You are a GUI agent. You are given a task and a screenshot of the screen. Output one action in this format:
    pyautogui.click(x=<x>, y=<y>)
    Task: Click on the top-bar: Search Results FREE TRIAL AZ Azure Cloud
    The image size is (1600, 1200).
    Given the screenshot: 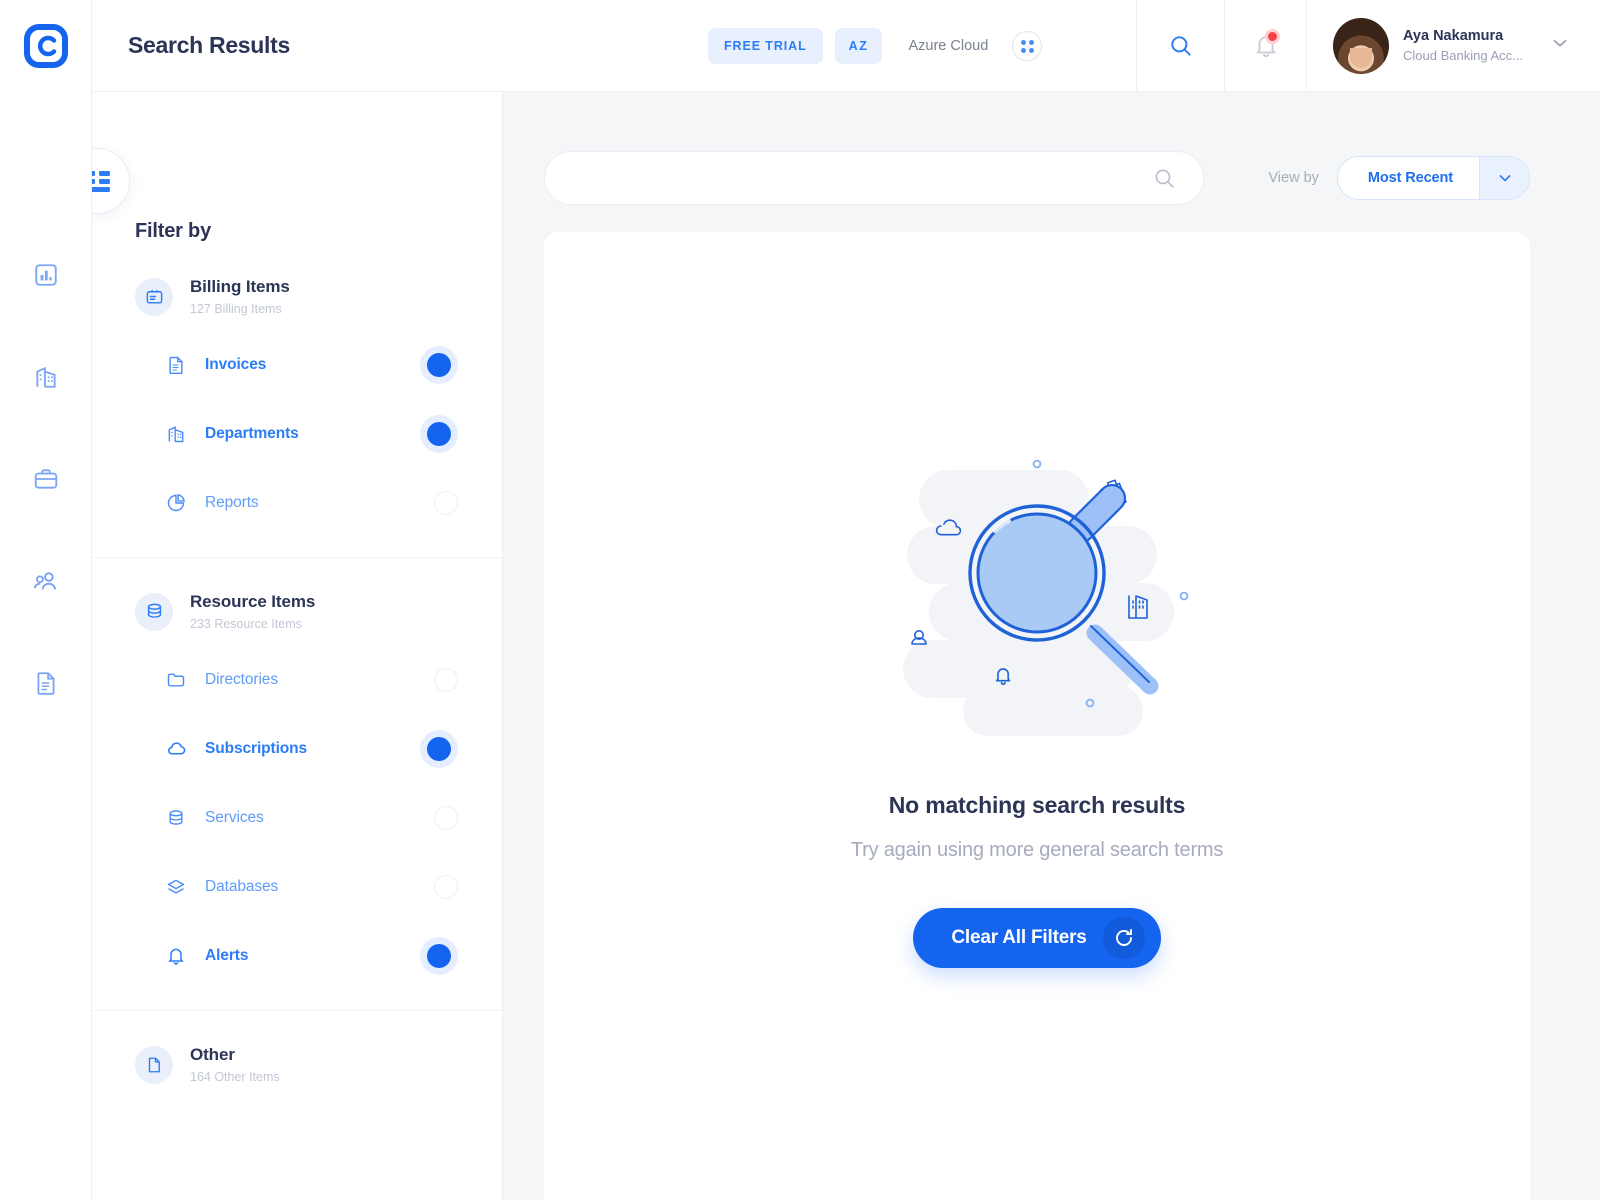 What is the action you would take?
    pyautogui.click(x=846, y=46)
    